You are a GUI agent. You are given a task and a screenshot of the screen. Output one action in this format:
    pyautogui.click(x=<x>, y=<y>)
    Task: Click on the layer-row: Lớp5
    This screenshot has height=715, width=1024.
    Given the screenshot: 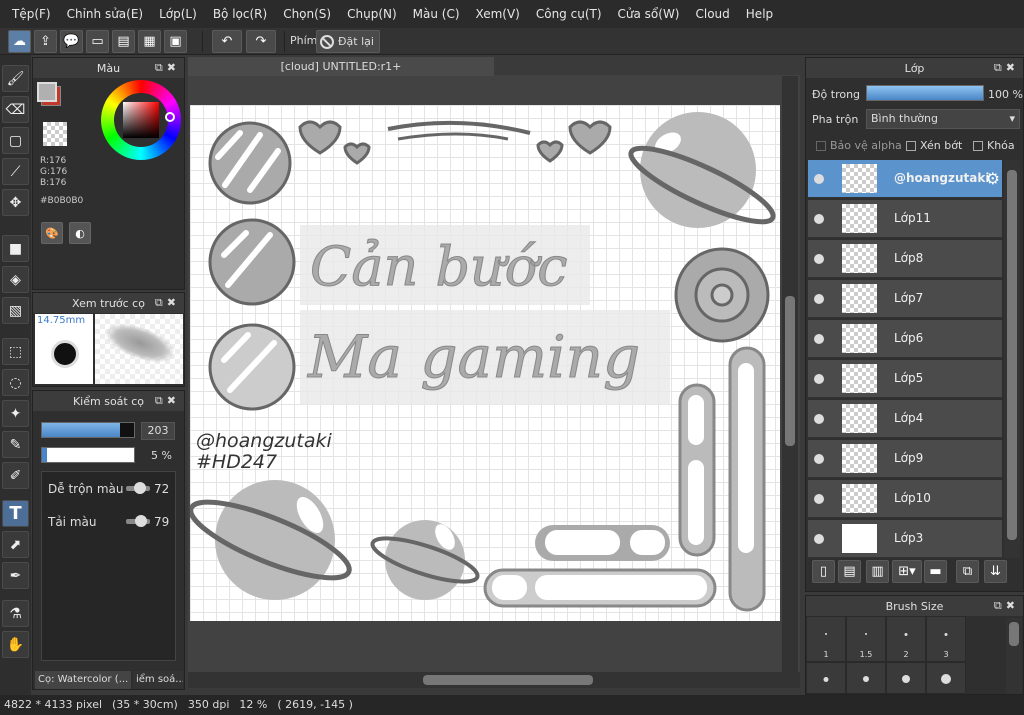 What is the action you would take?
    pyautogui.click(x=905, y=379)
    